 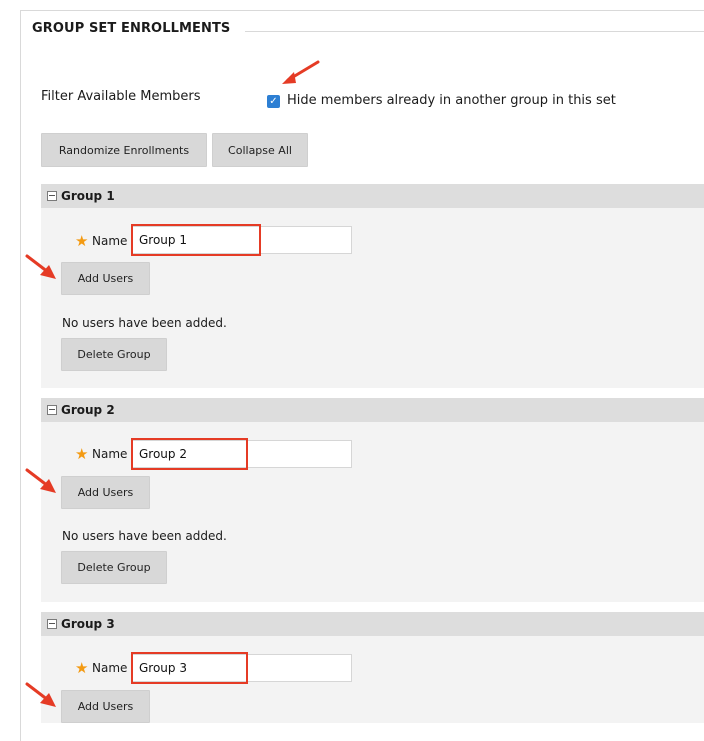 I want to click on delete-group-button-2: Delete Group, so click(x=114, y=567).